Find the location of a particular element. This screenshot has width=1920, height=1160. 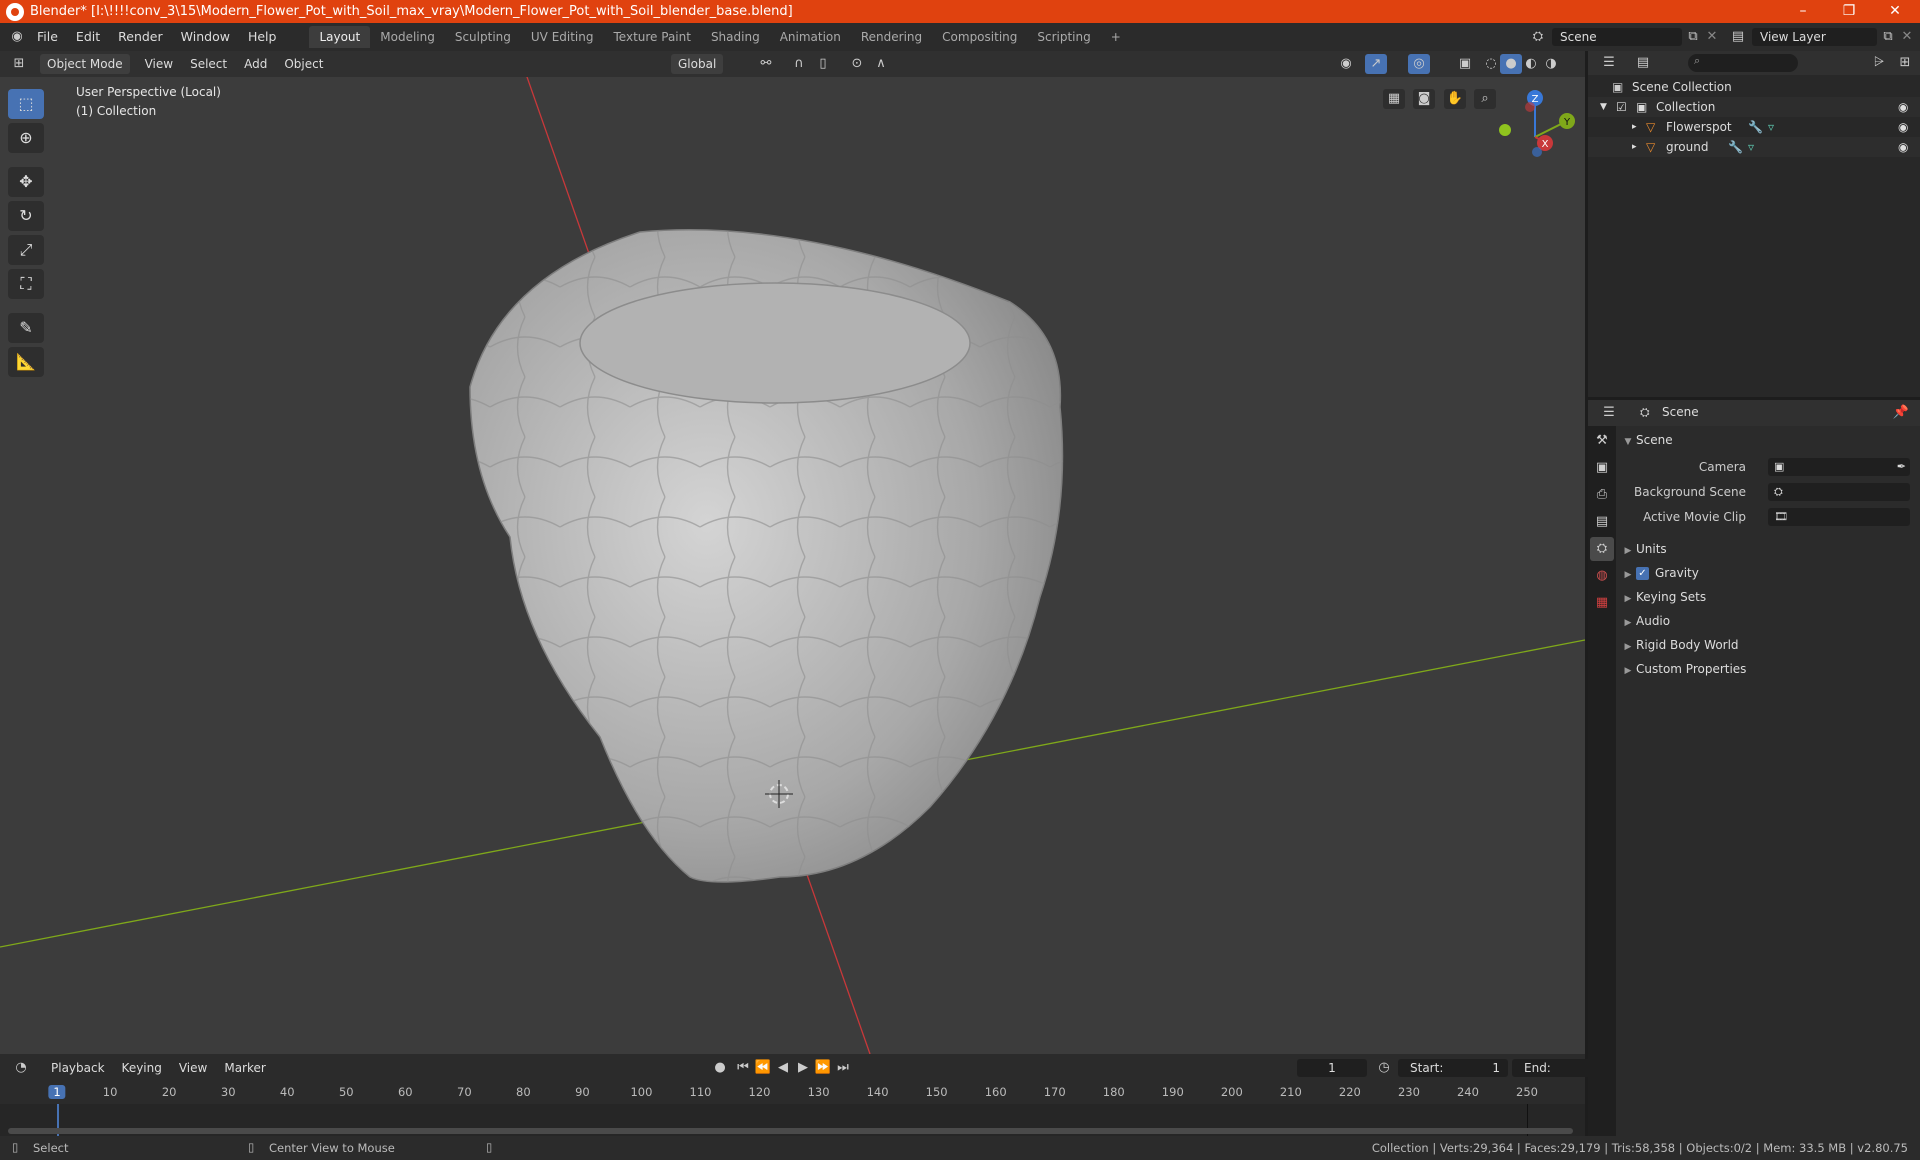

cursor-tool-icon: ⊕ is located at coordinates (26, 138).